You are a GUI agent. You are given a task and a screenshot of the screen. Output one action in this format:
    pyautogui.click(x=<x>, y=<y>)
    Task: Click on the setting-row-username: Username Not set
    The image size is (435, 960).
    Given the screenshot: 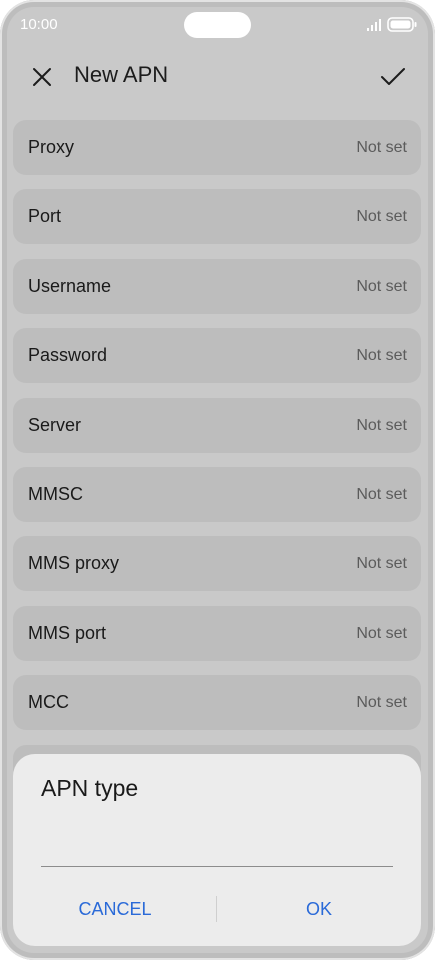 What is the action you would take?
    pyautogui.click(x=217, y=286)
    